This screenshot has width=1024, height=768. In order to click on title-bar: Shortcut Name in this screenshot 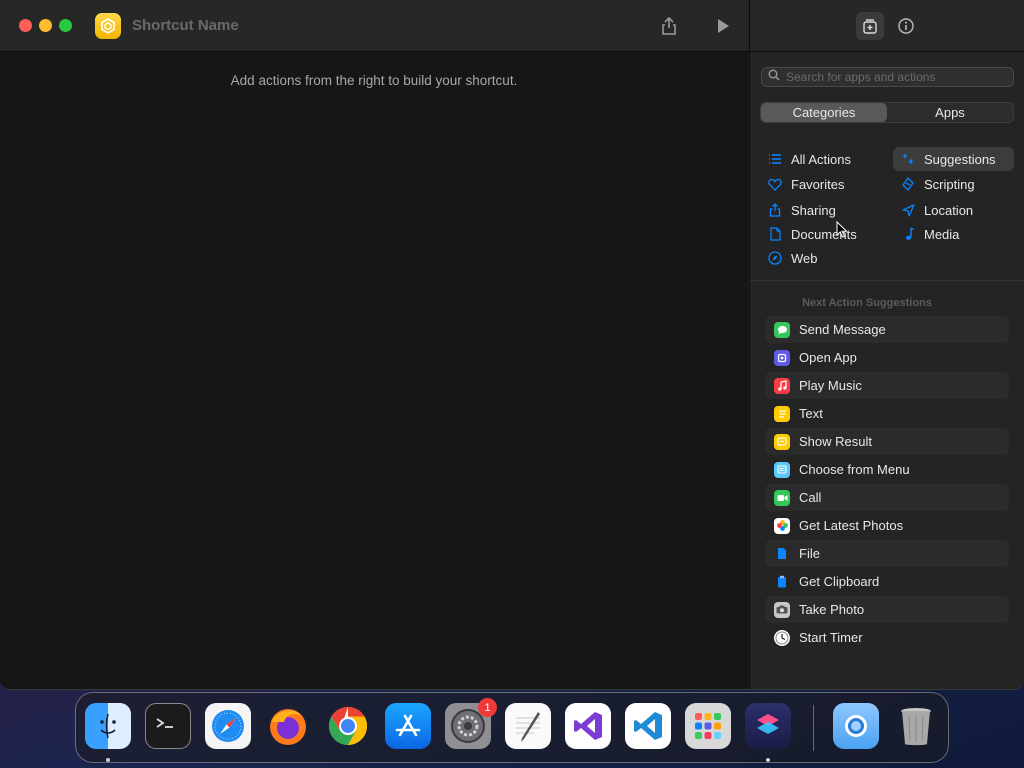, I will do `click(374, 26)`.